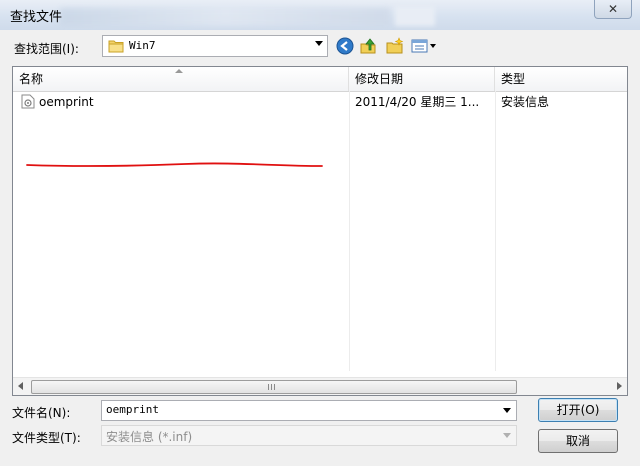  I want to click on filetype-label: 文件类型(T):, so click(46, 438).